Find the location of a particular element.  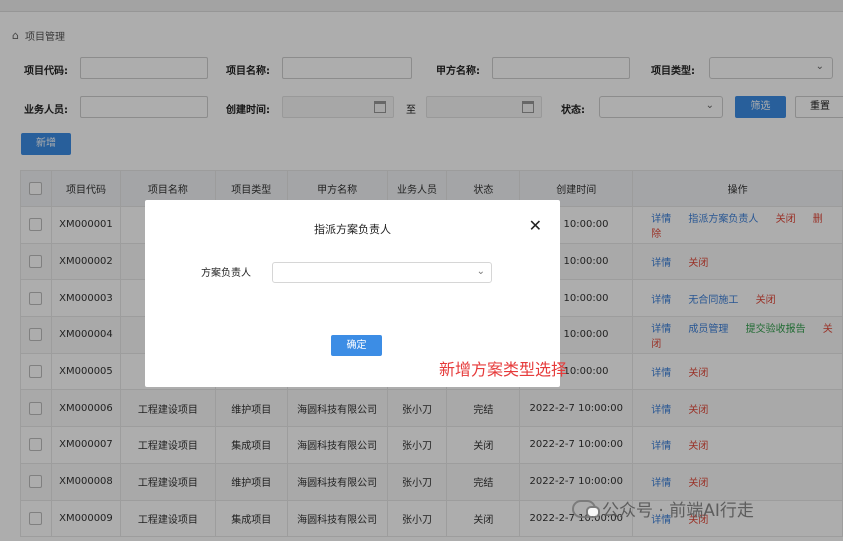

watermark-text: 公众号 · 前端AI行走 is located at coordinates (678, 511).